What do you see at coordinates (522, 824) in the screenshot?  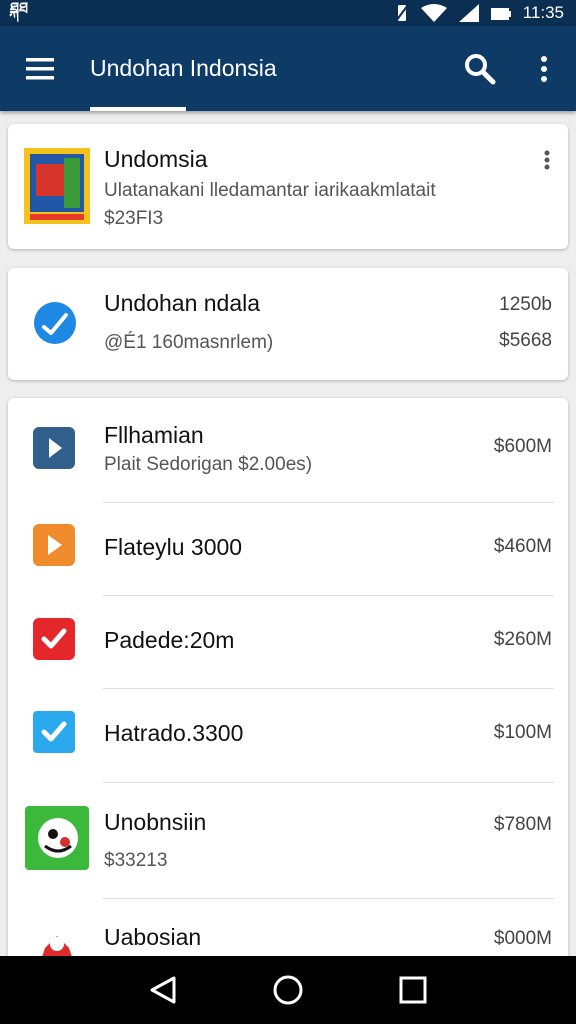 I see `list-item-price: $780M` at bounding box center [522, 824].